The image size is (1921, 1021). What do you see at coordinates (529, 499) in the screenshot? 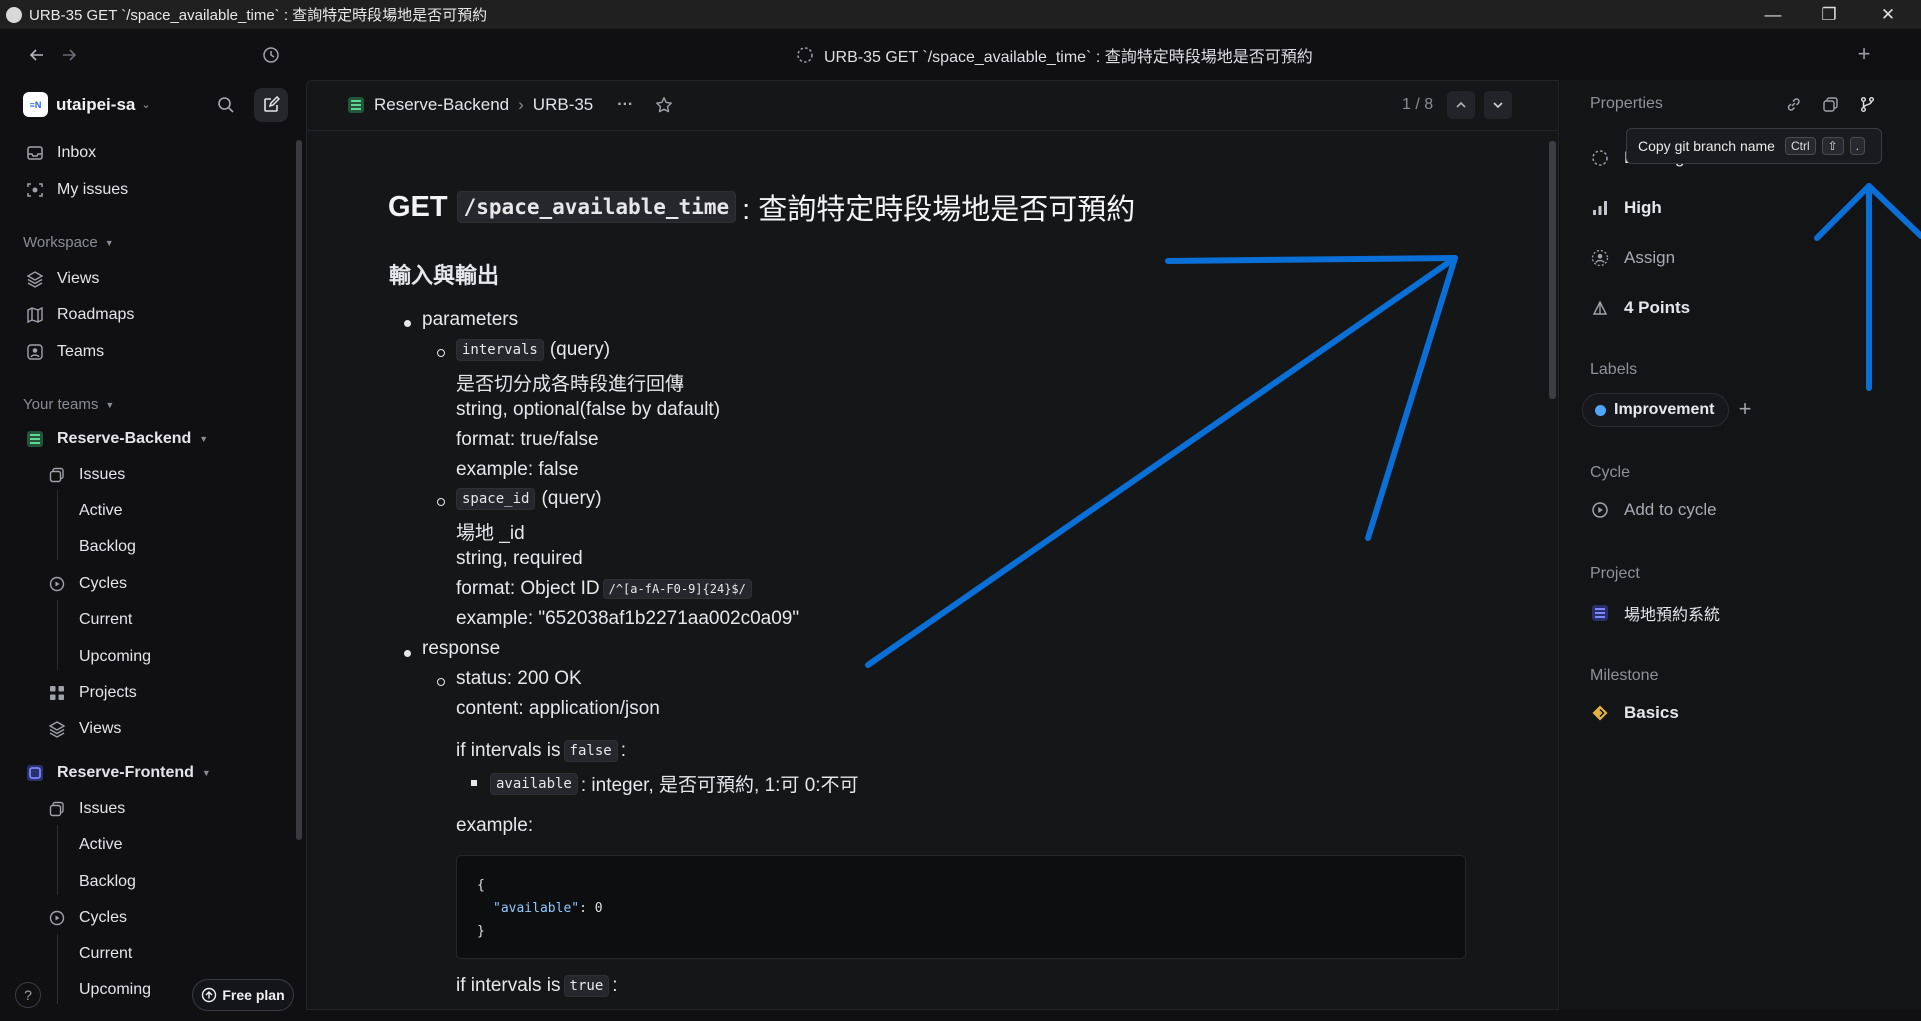
I see `param-space-id: space_id (query)` at bounding box center [529, 499].